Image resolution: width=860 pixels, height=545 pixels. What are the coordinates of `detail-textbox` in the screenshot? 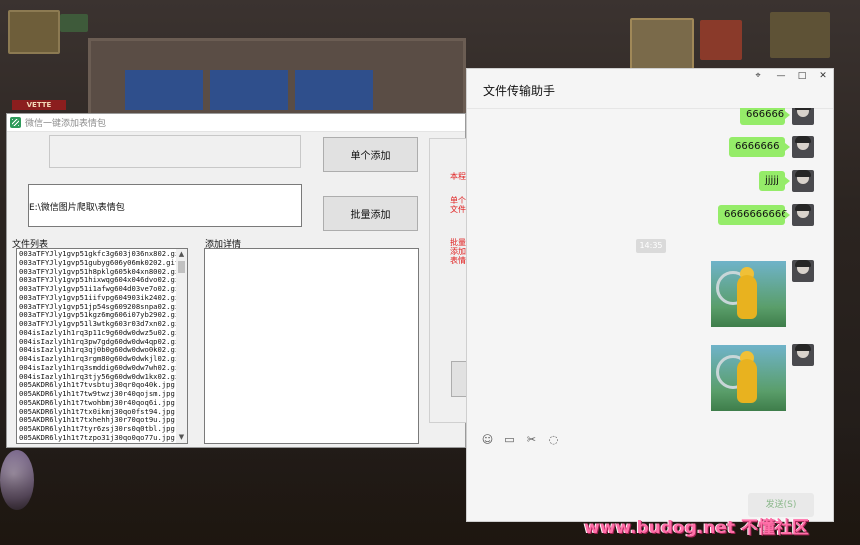 It's located at (311, 346).